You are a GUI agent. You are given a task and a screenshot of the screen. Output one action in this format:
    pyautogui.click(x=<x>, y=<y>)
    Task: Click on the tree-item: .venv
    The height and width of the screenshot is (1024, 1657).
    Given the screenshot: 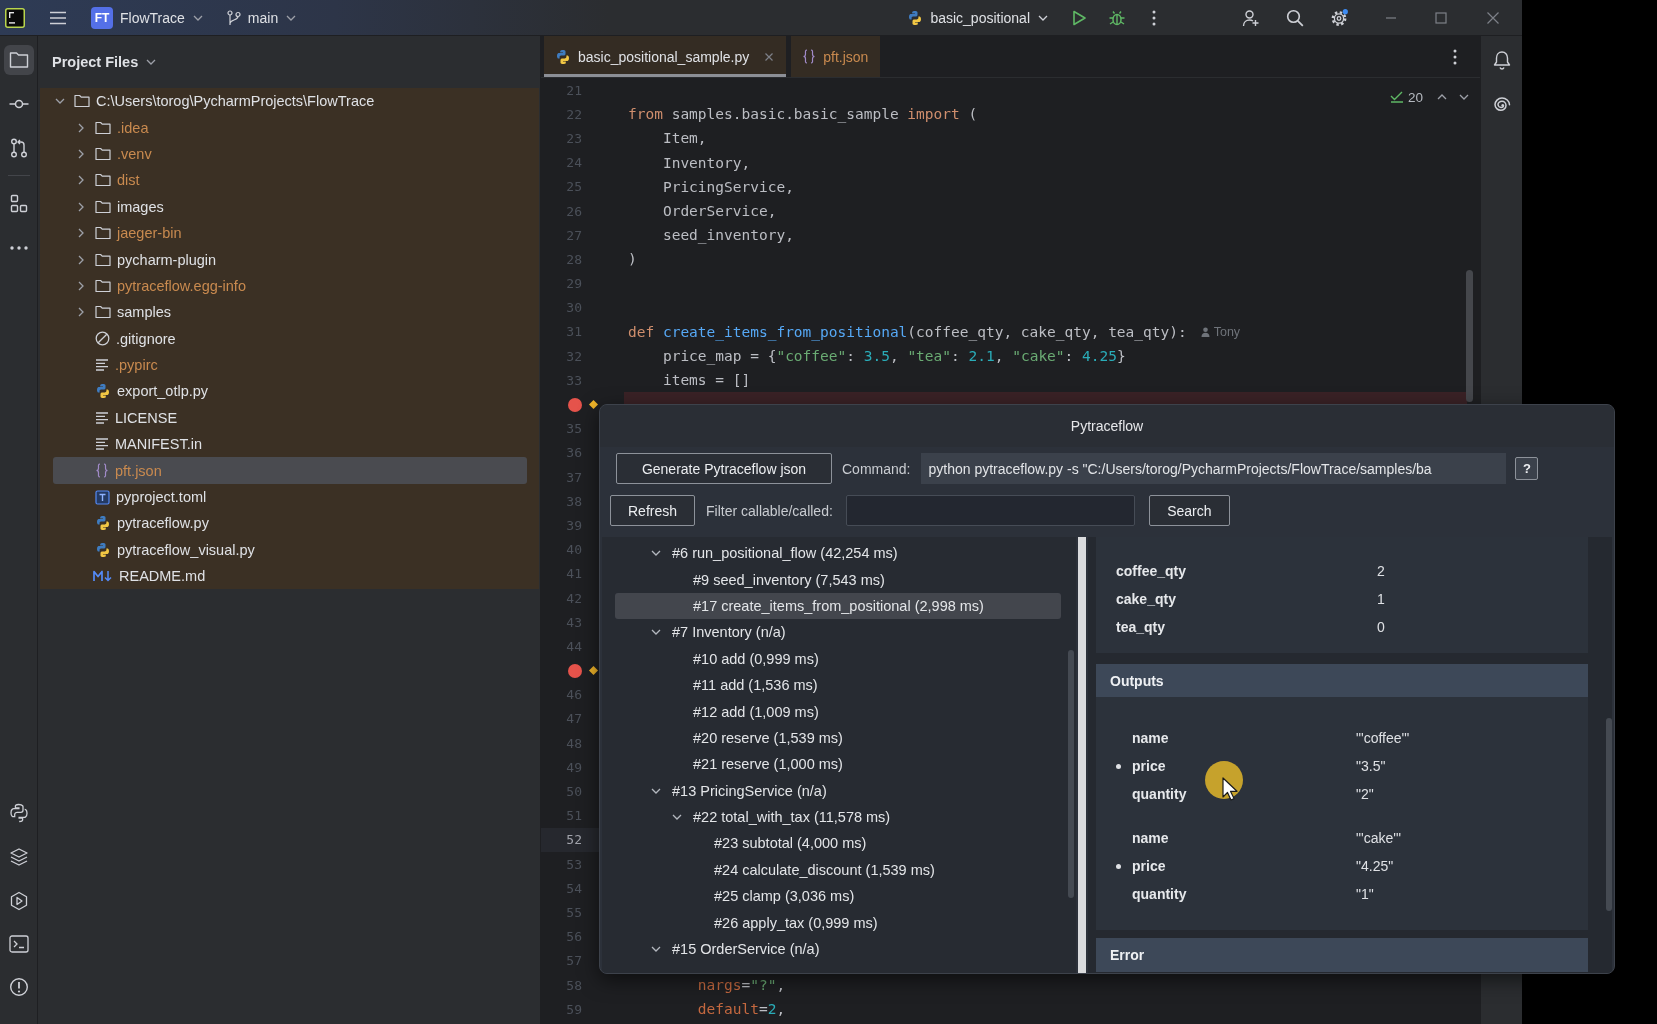 What is the action you would take?
    pyautogui.click(x=290, y=154)
    